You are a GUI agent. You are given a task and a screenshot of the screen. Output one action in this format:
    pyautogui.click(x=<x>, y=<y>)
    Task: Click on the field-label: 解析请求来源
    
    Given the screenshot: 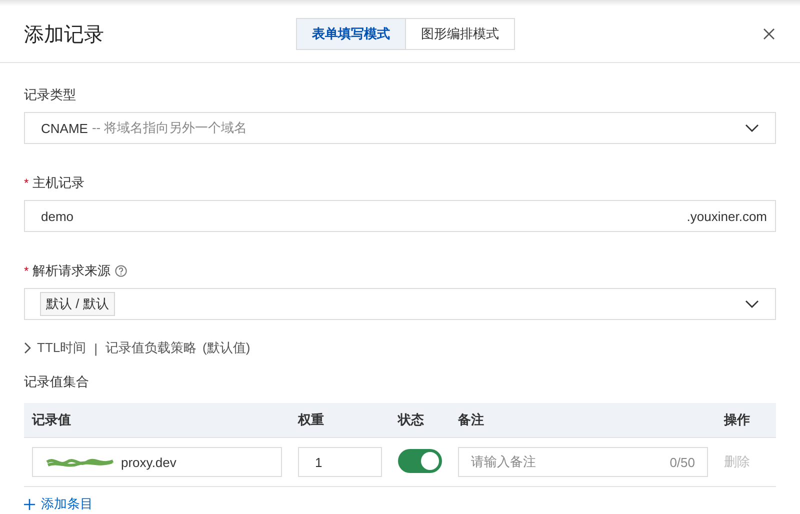 What is the action you would take?
    pyautogui.click(x=71, y=271)
    